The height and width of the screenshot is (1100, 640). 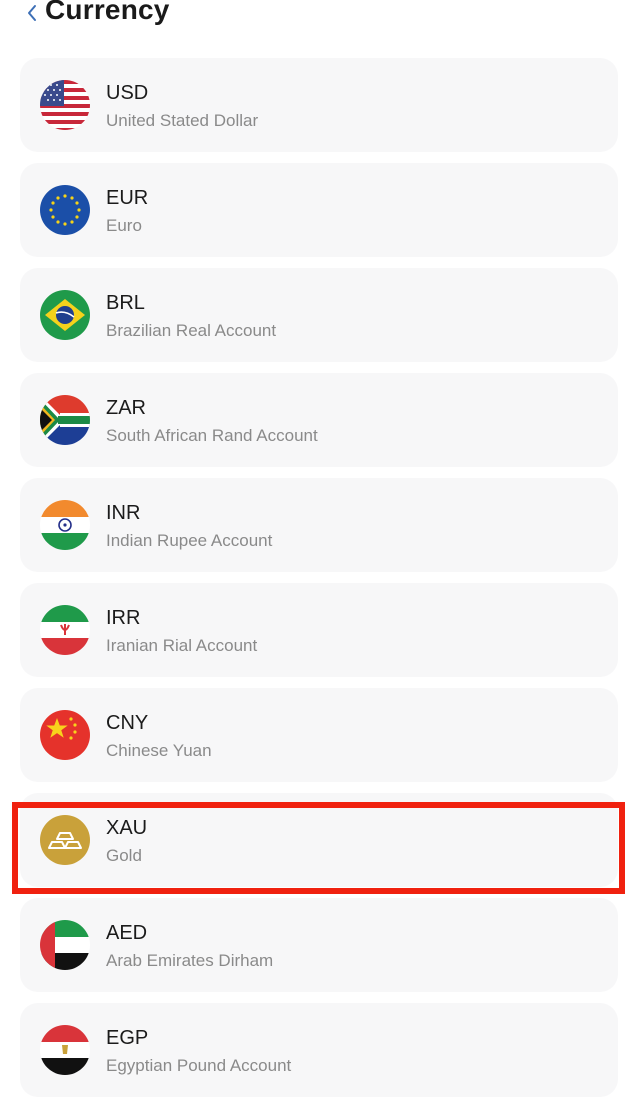 I want to click on egypt-flag-icon, so click(x=65, y=1050).